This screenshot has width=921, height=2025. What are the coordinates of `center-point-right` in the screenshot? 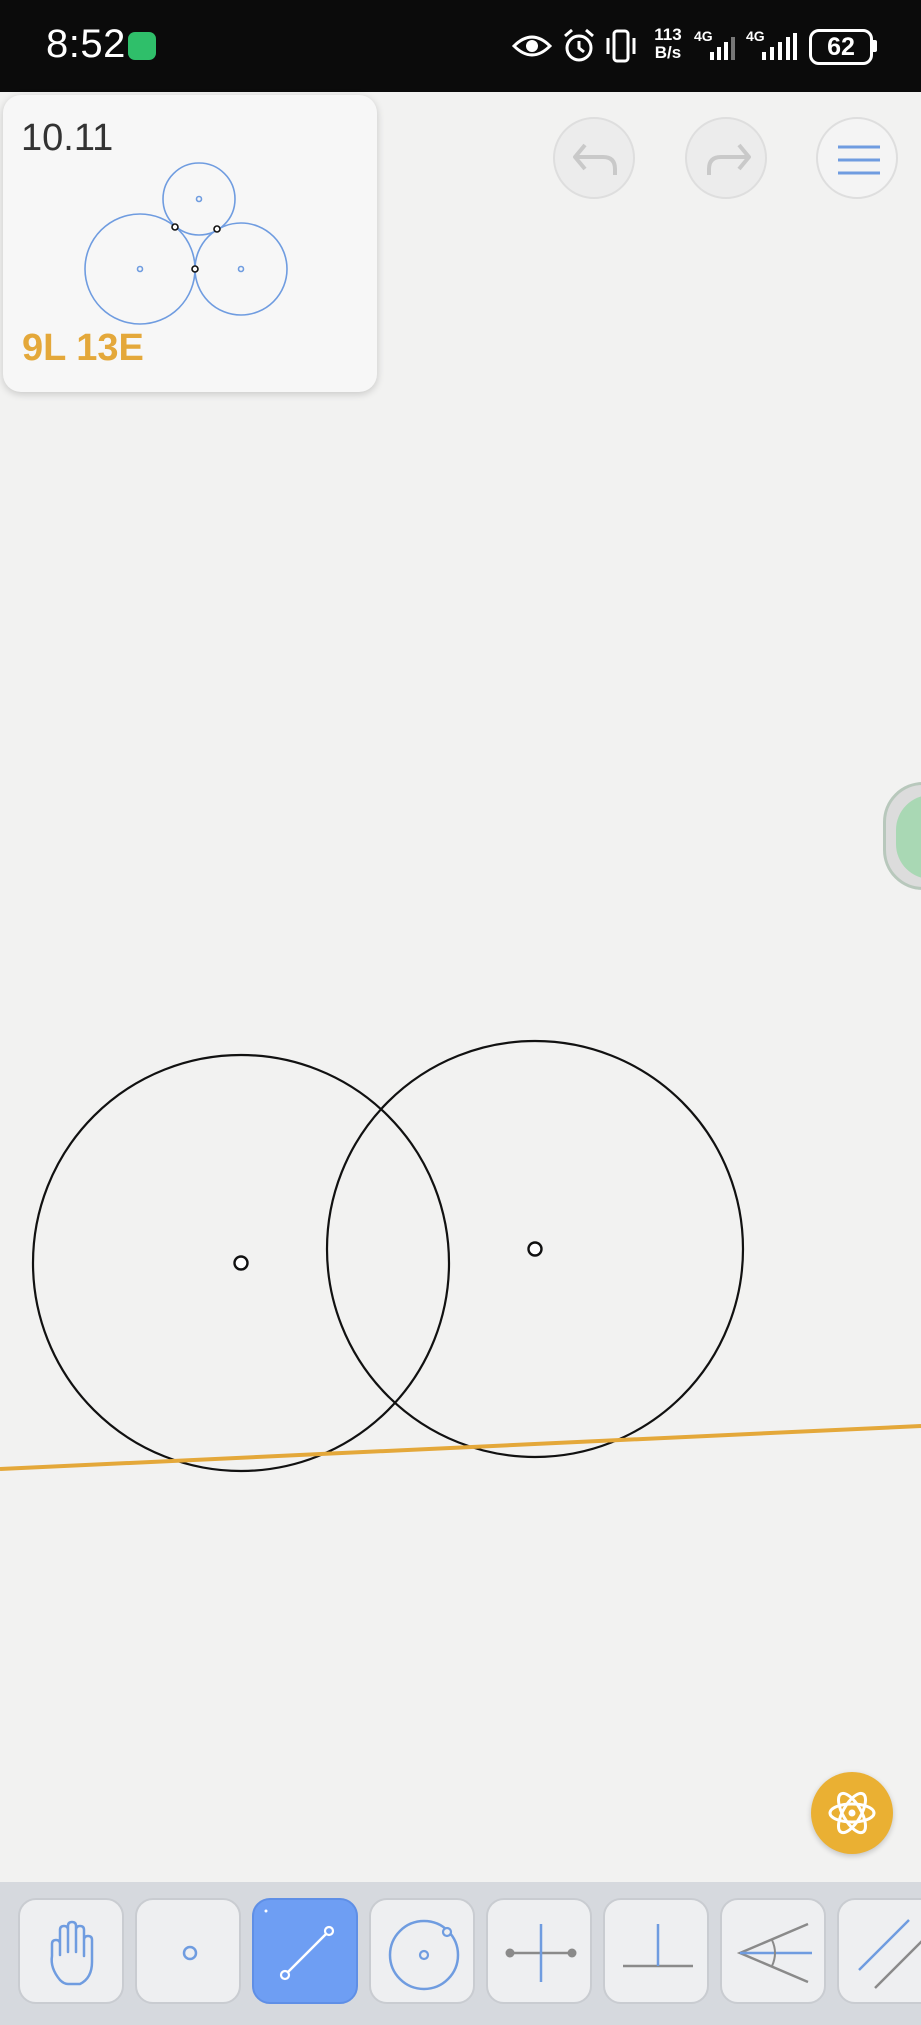 It's located at (535, 1249).